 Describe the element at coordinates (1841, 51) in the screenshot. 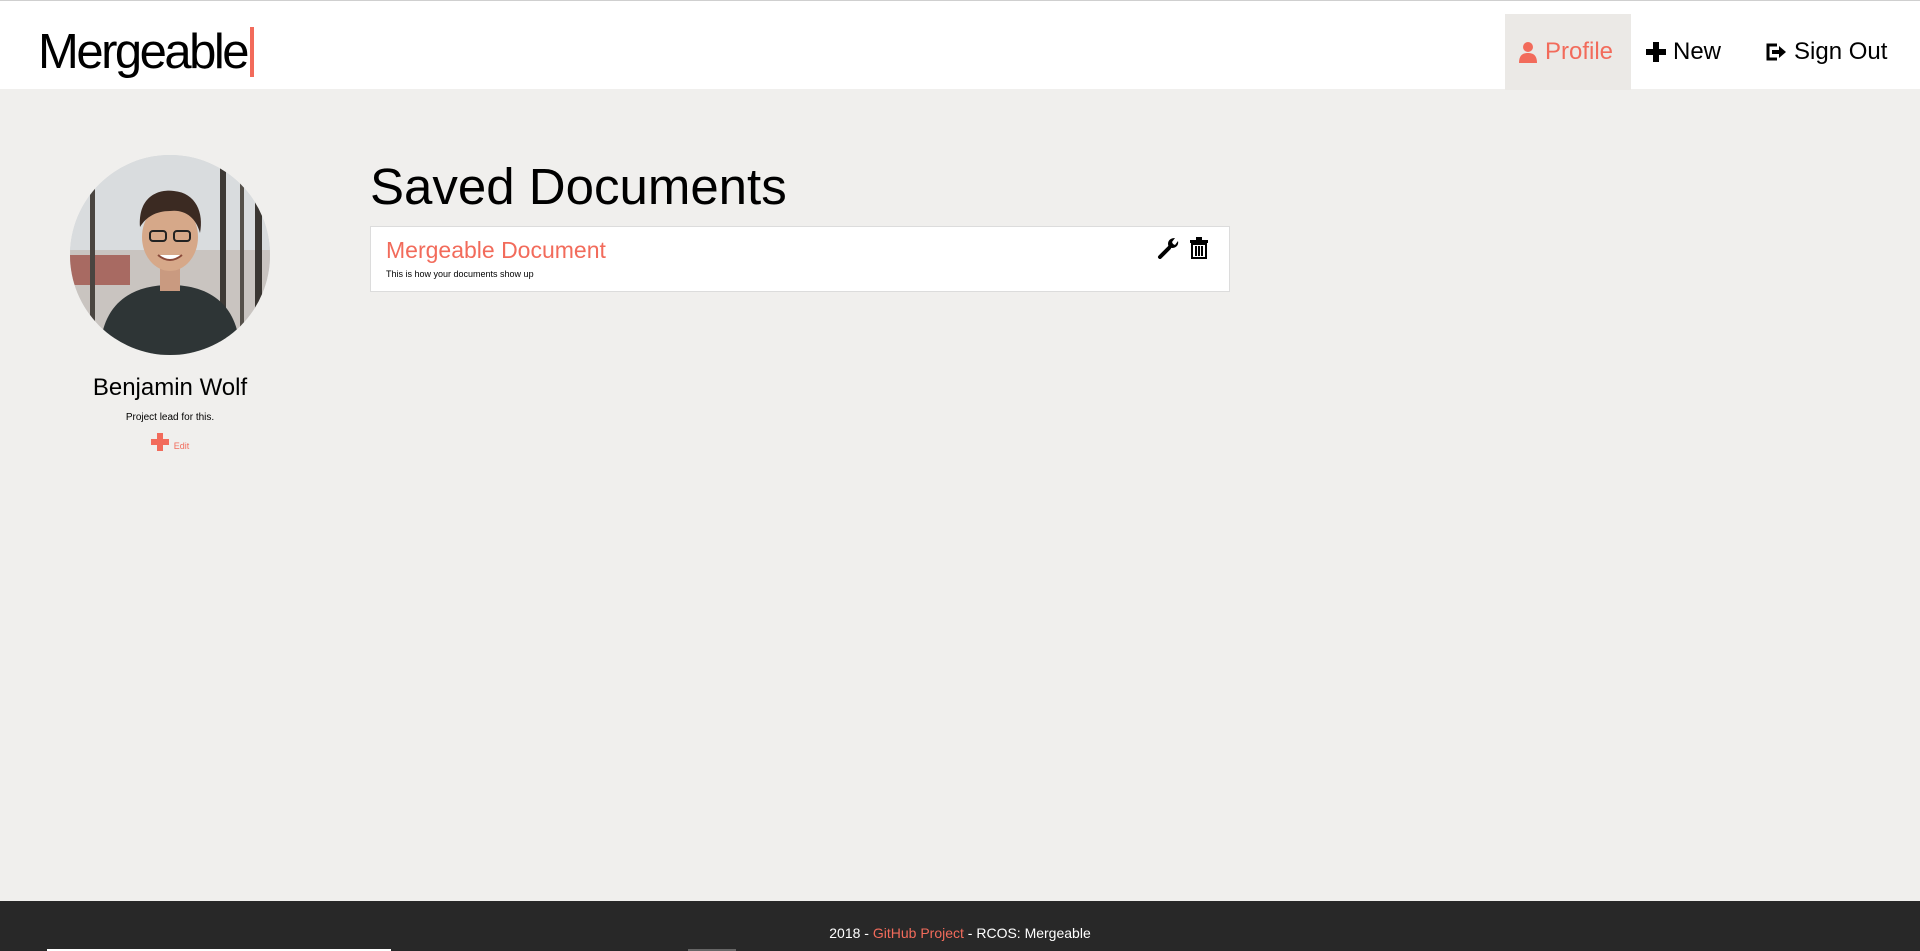

I see `nav-sign-out-label: Sign Out` at that location.